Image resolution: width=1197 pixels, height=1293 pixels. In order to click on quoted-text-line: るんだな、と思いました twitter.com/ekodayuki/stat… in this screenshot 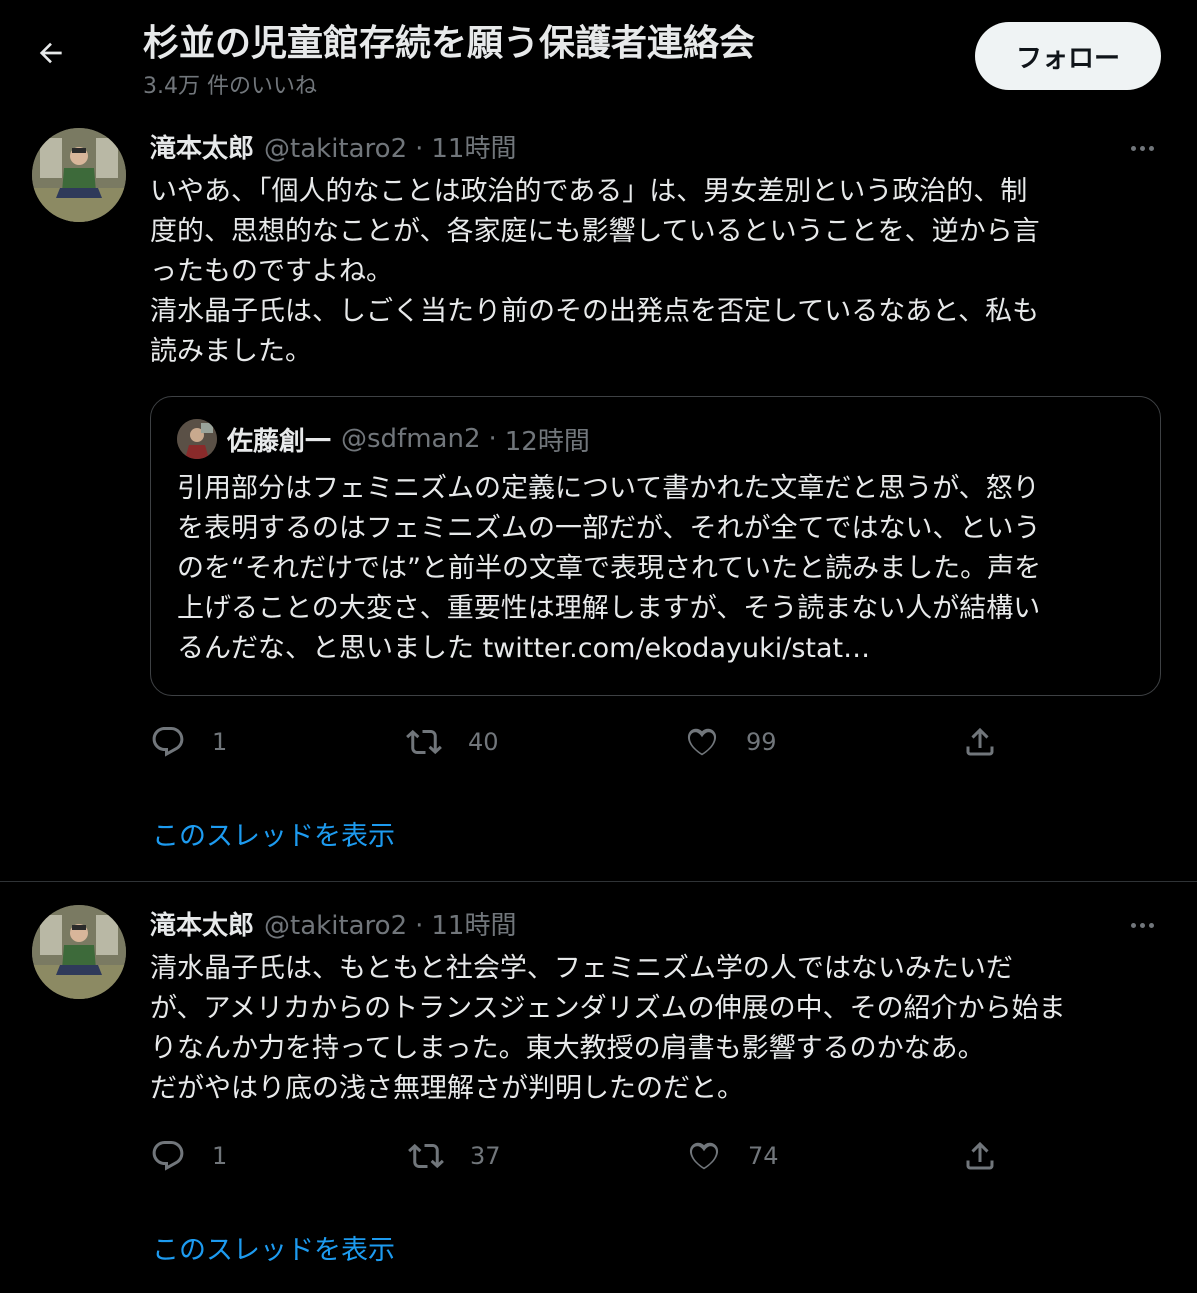, I will do `click(524, 648)`.